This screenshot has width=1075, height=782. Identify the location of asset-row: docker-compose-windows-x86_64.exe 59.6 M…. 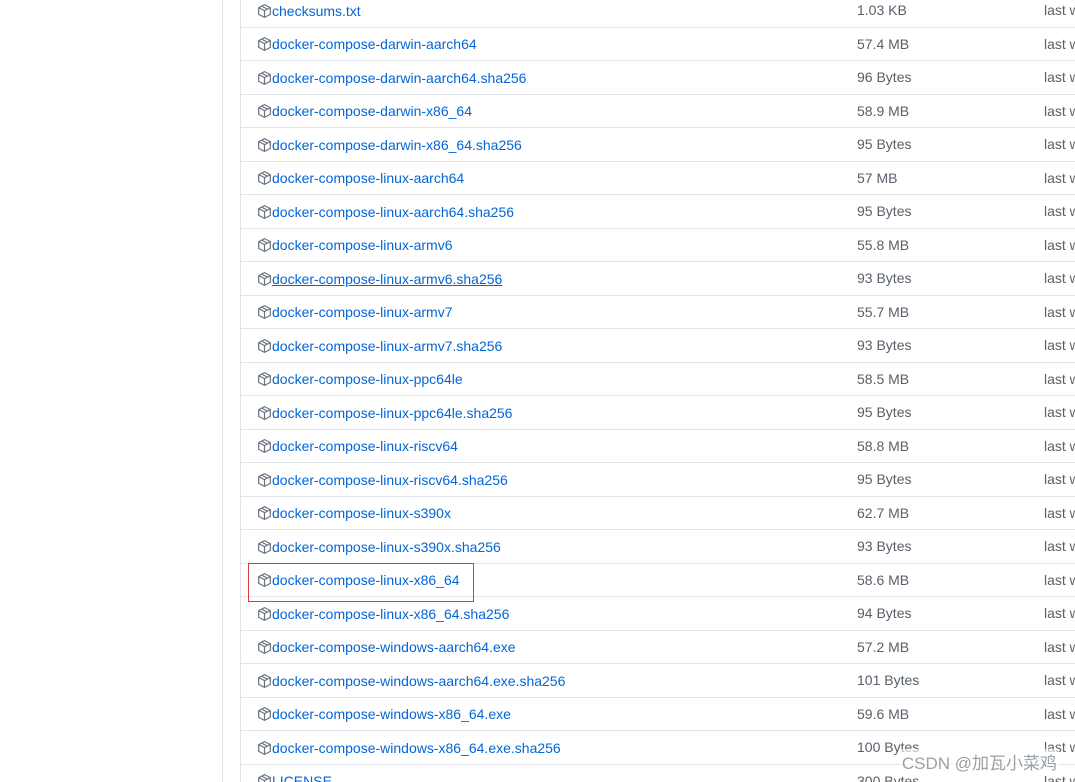
(658, 714).